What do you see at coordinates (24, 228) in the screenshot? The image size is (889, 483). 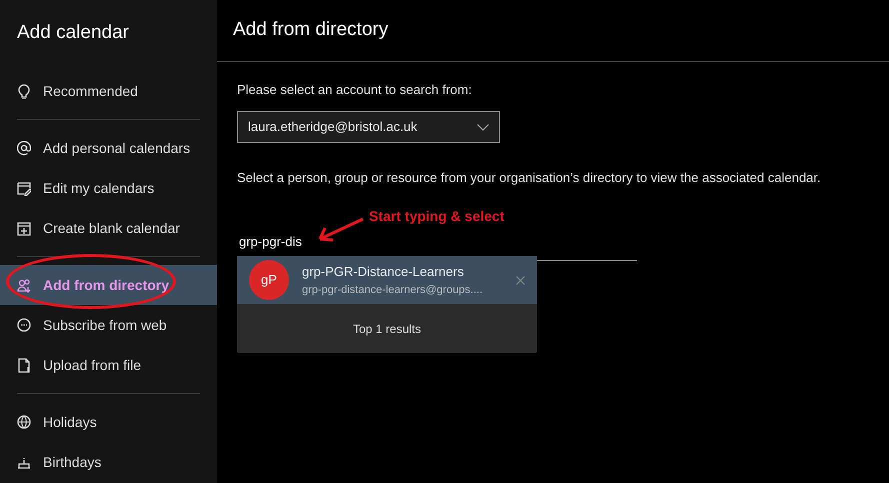 I see `calendar-add-icon` at bounding box center [24, 228].